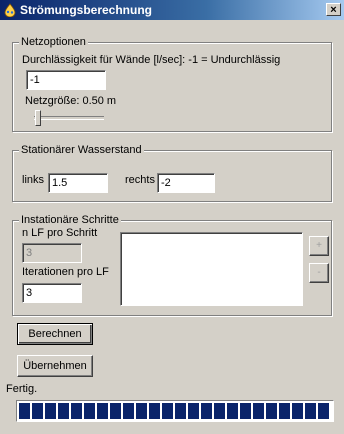  Describe the element at coordinates (70, 220) in the screenshot. I see `schritte-legend: Instationäre Schritte` at that location.